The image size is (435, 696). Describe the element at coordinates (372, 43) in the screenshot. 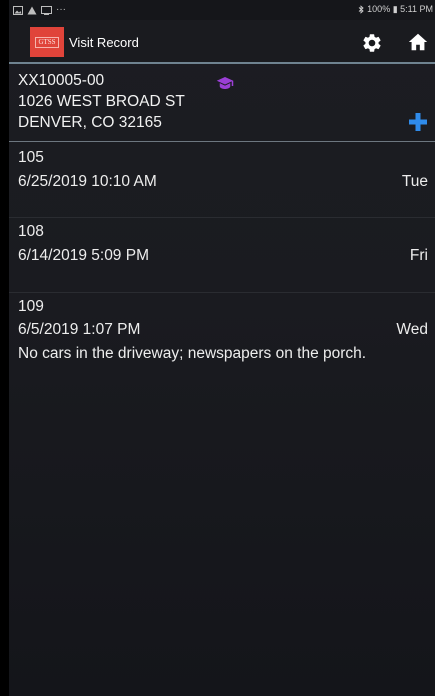

I see `settings-gear-icon` at that location.